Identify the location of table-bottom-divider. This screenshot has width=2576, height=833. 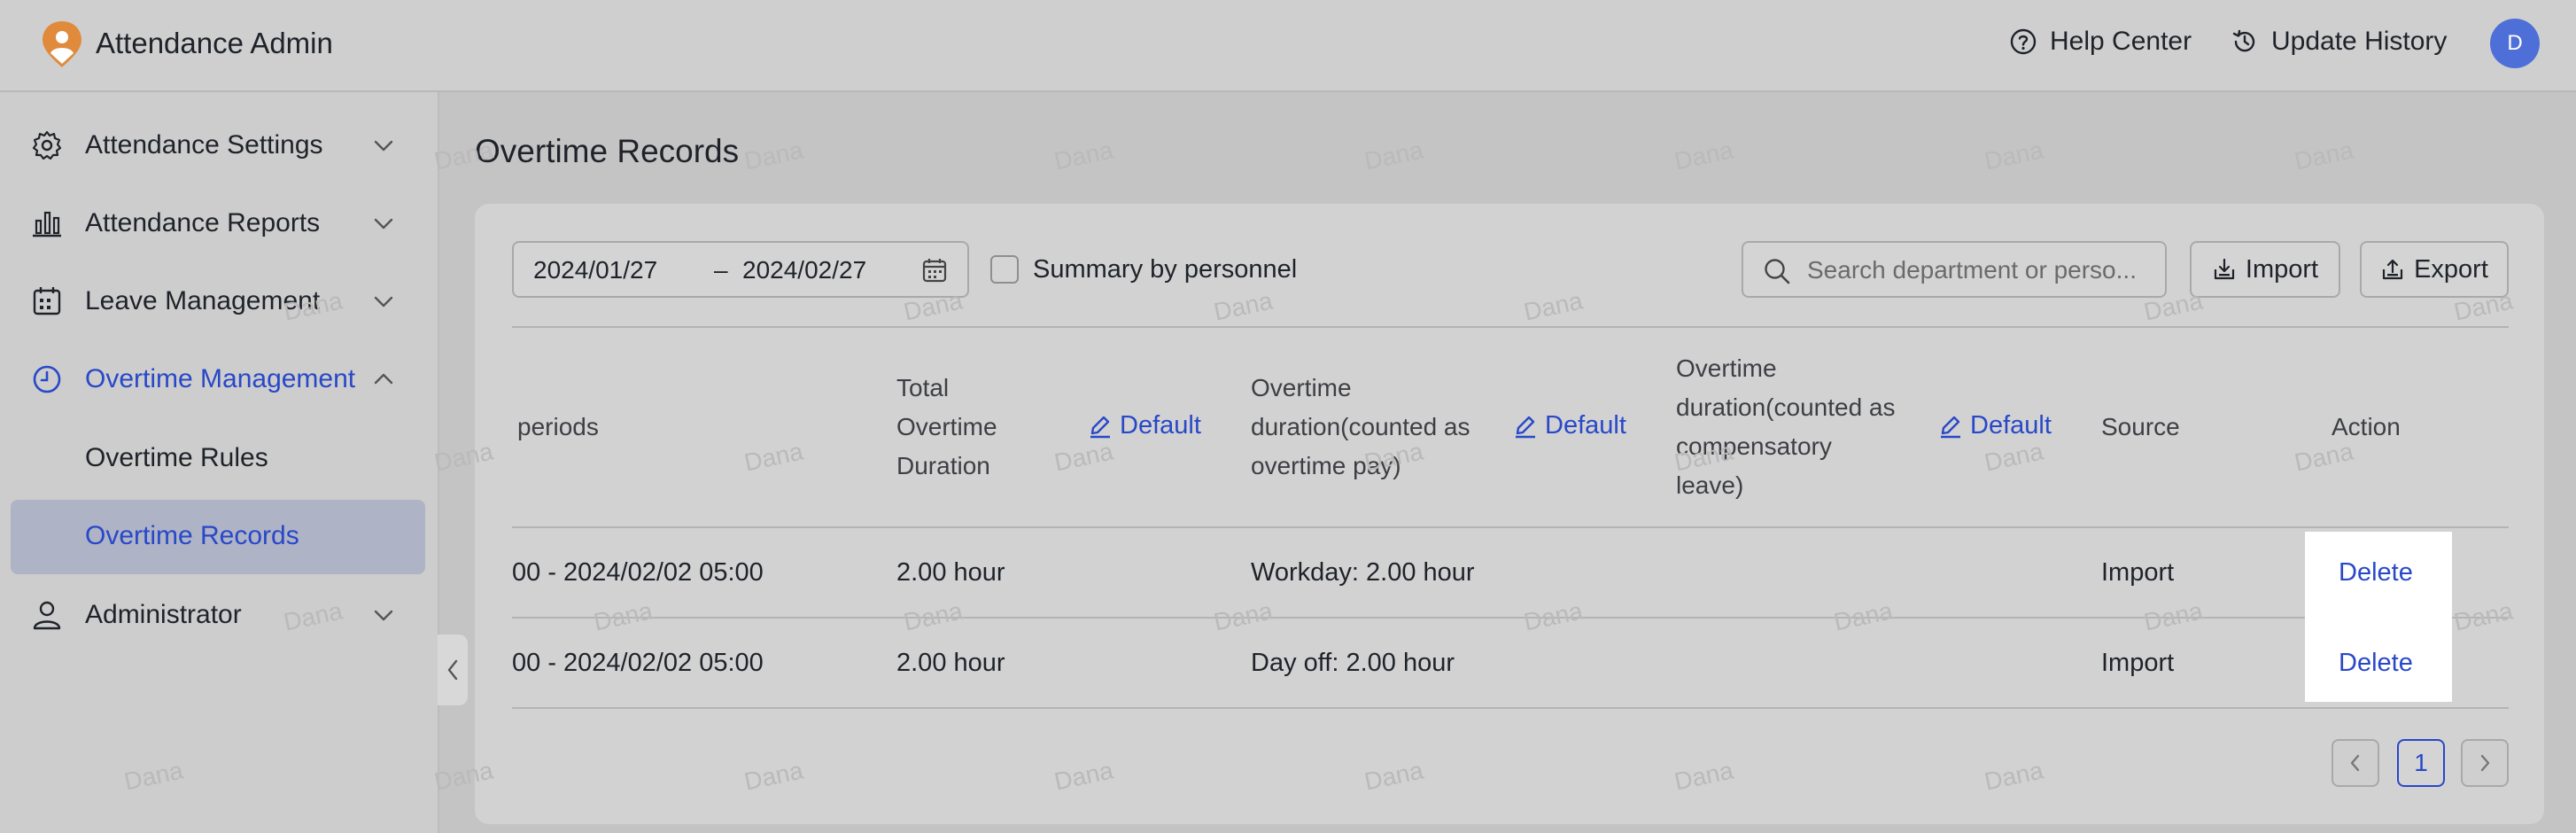
(1510, 708).